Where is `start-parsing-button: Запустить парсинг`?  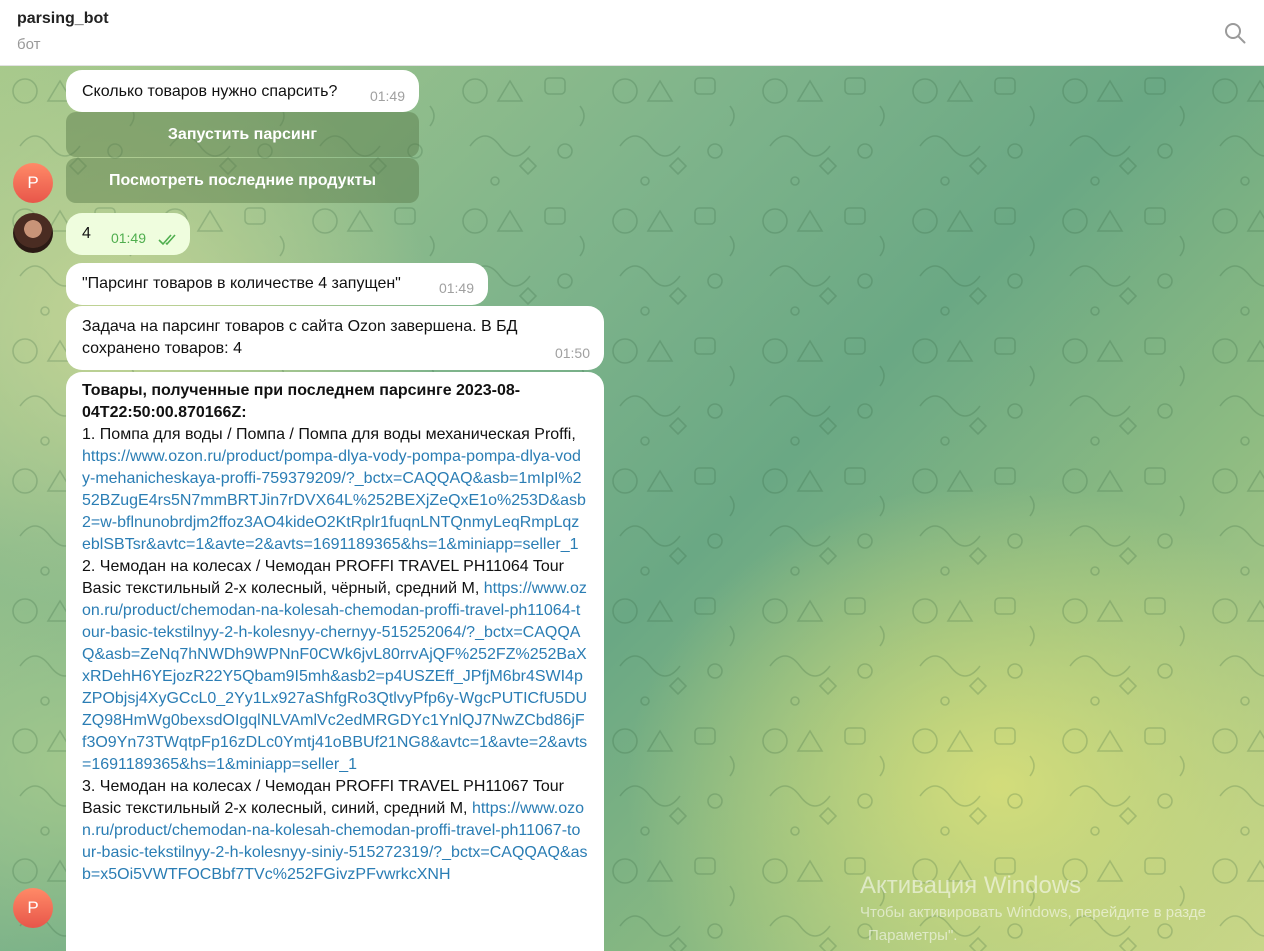
start-parsing-button: Запустить парсинг is located at coordinates (242, 134).